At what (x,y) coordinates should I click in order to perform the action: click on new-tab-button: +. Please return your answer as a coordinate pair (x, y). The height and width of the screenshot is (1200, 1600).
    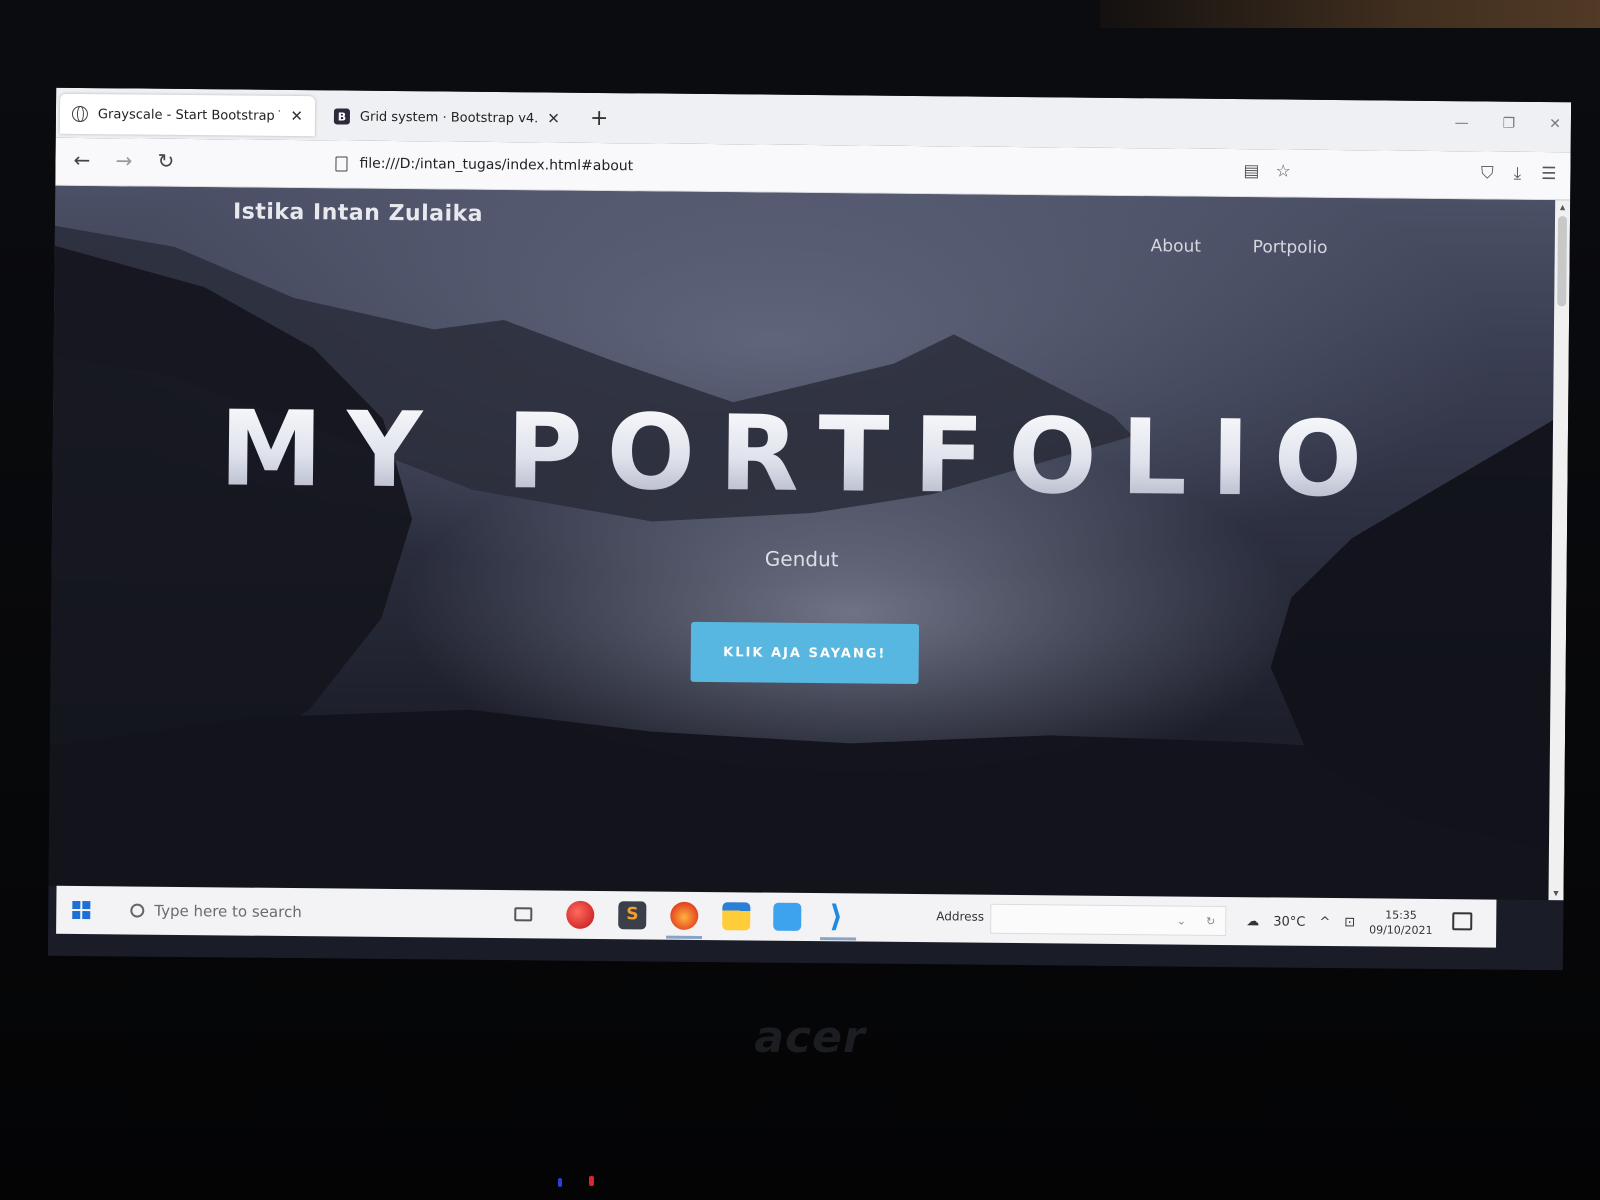
    Looking at the image, I should click on (599, 118).